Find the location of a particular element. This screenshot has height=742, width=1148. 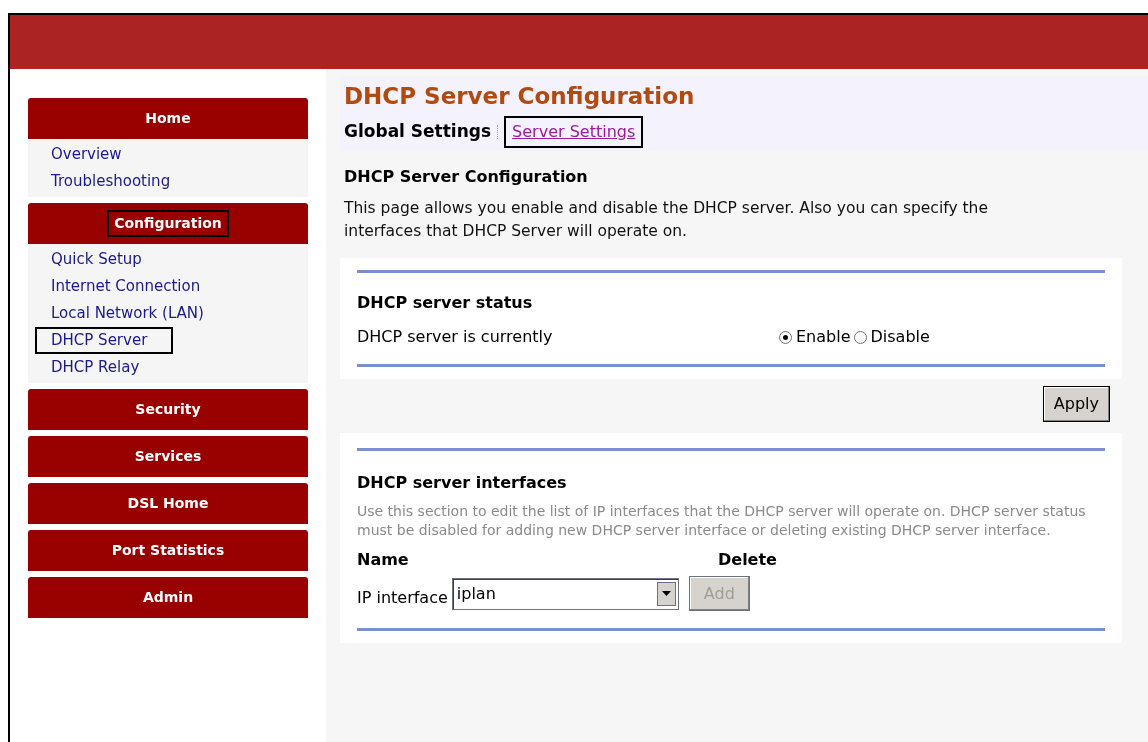

nav-link: Quick Setup is located at coordinates (85, 259).